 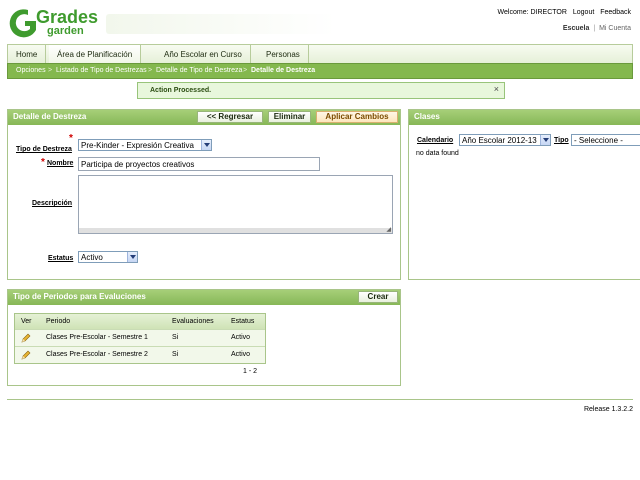 What do you see at coordinates (97, 354) in the screenshot?
I see `periodo-cell: Clases Pre-Escolar - Semestre 2` at bounding box center [97, 354].